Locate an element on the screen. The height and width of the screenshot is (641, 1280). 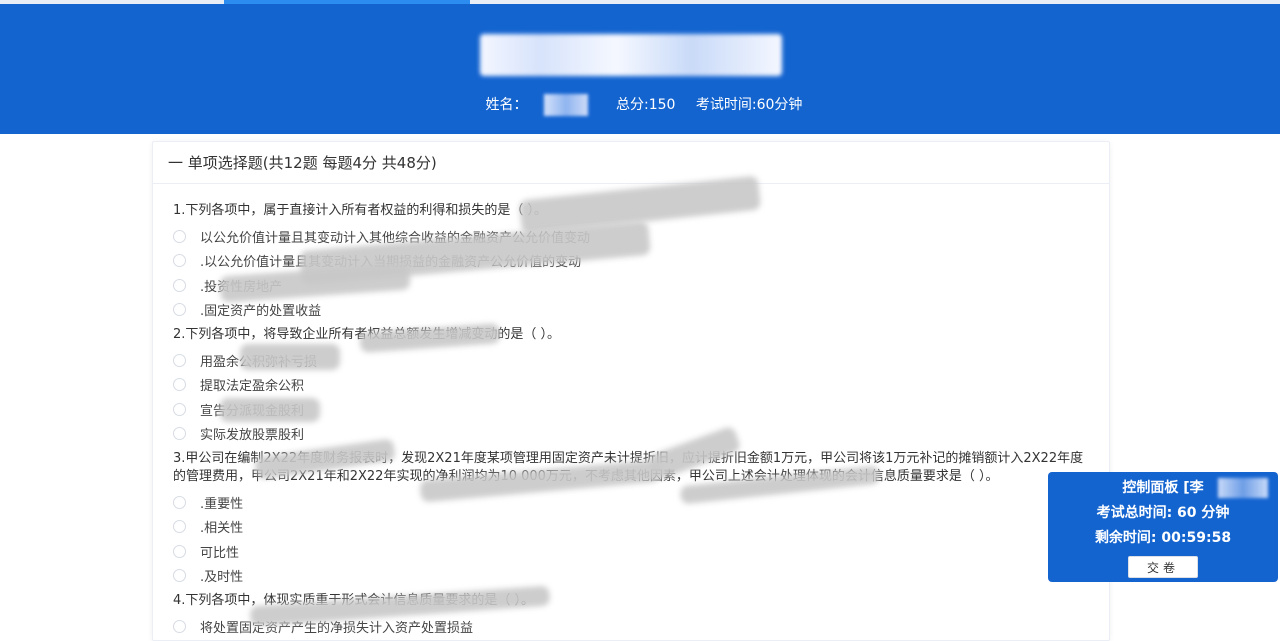
option-3d: .及时性 is located at coordinates (631, 576).